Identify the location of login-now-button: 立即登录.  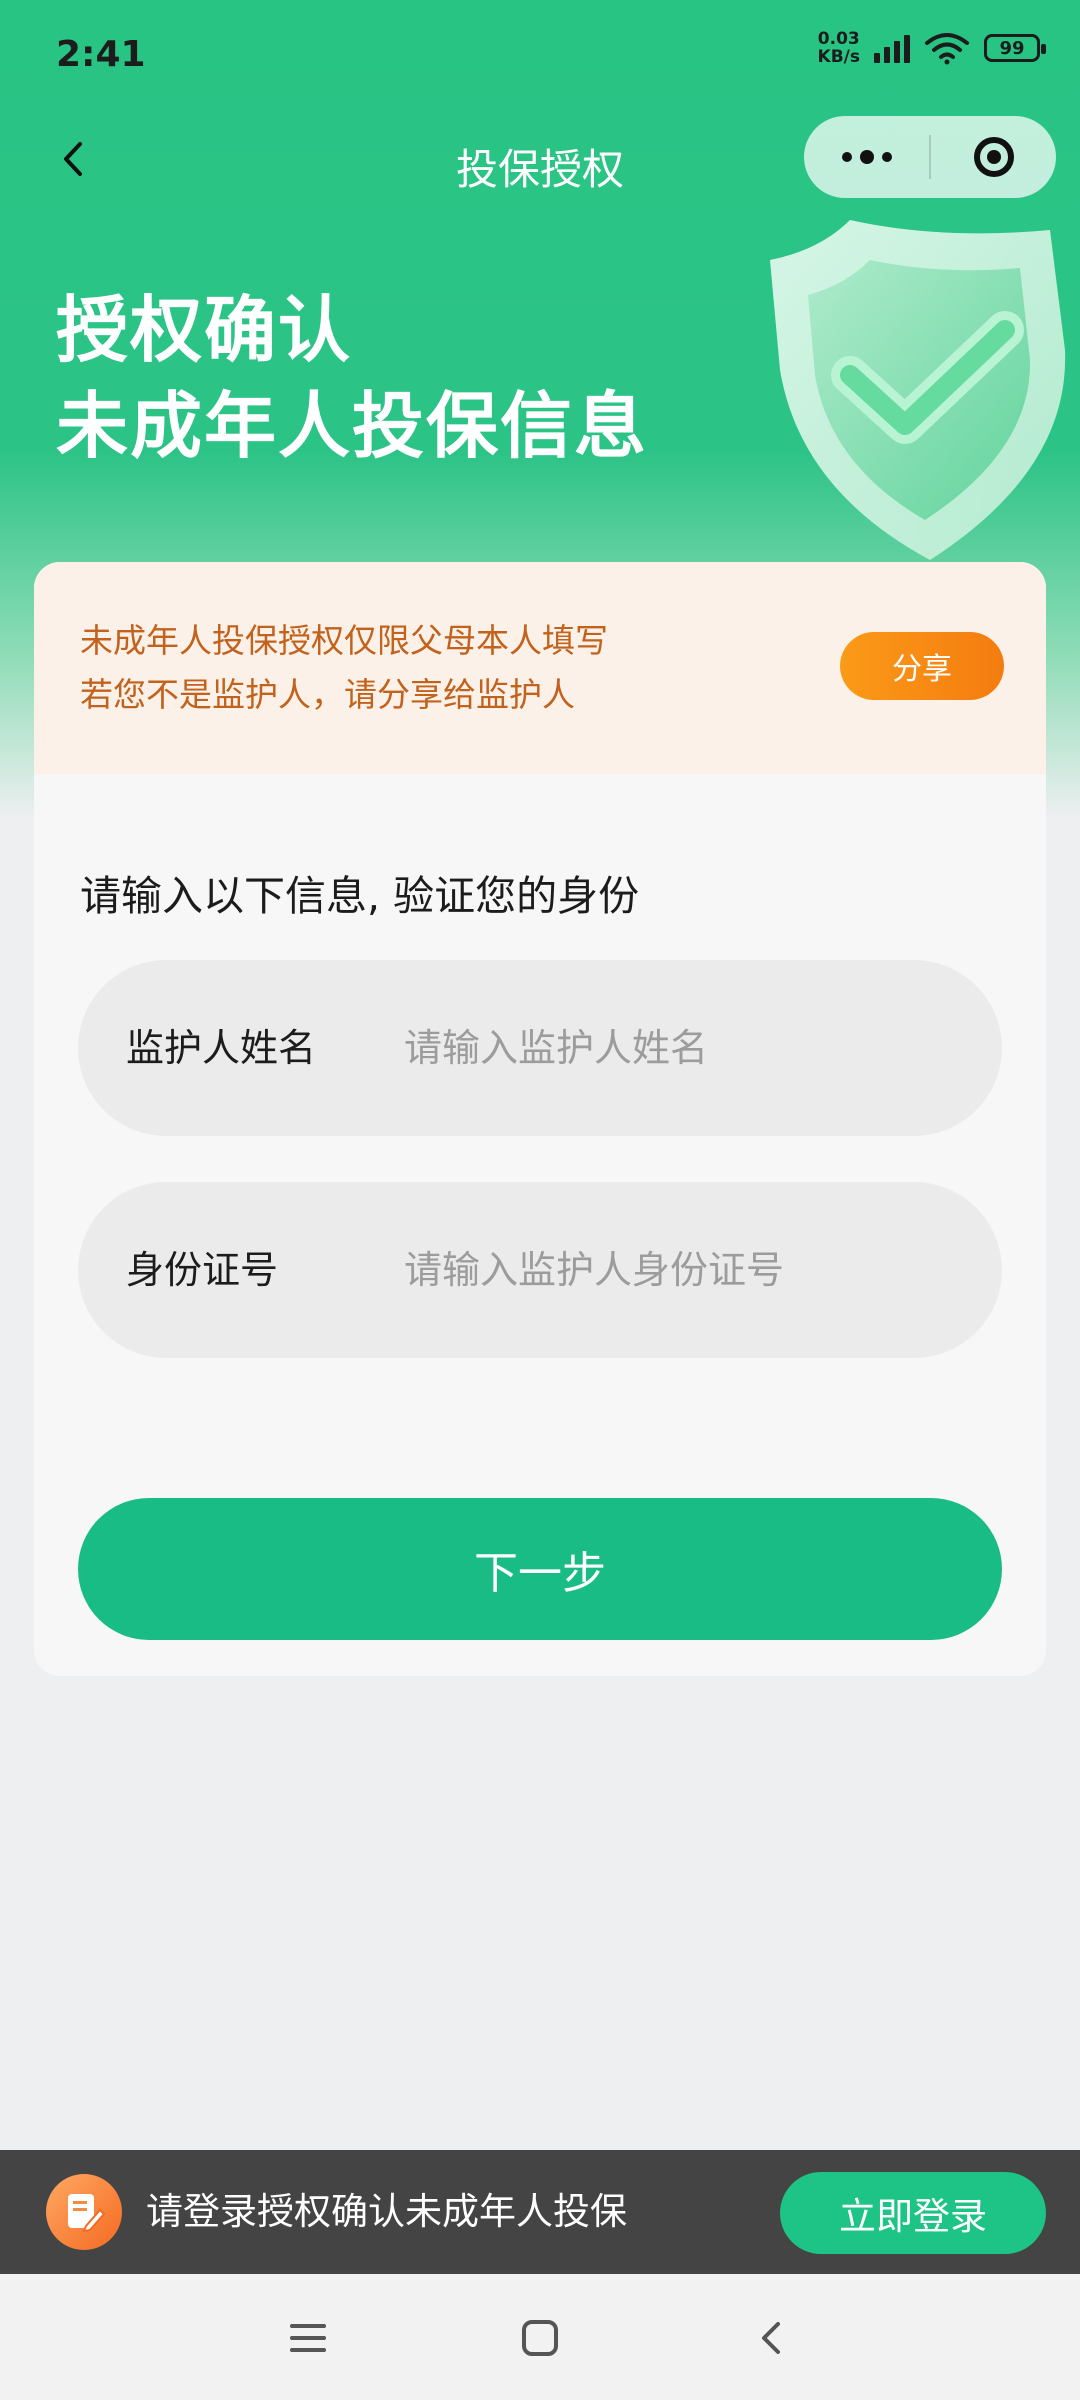
(913, 2213).